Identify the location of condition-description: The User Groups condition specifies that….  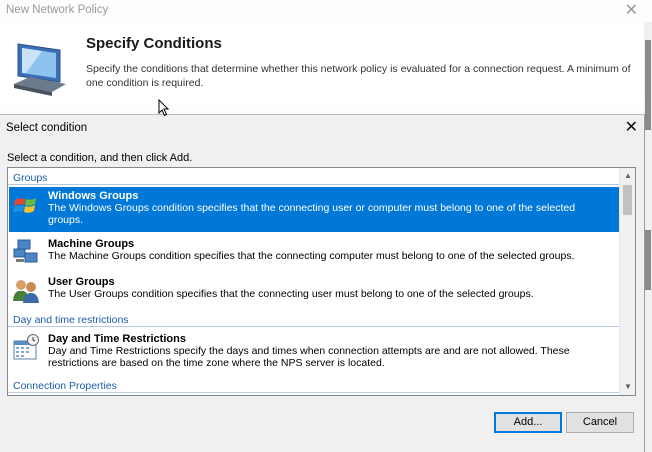
(291, 294).